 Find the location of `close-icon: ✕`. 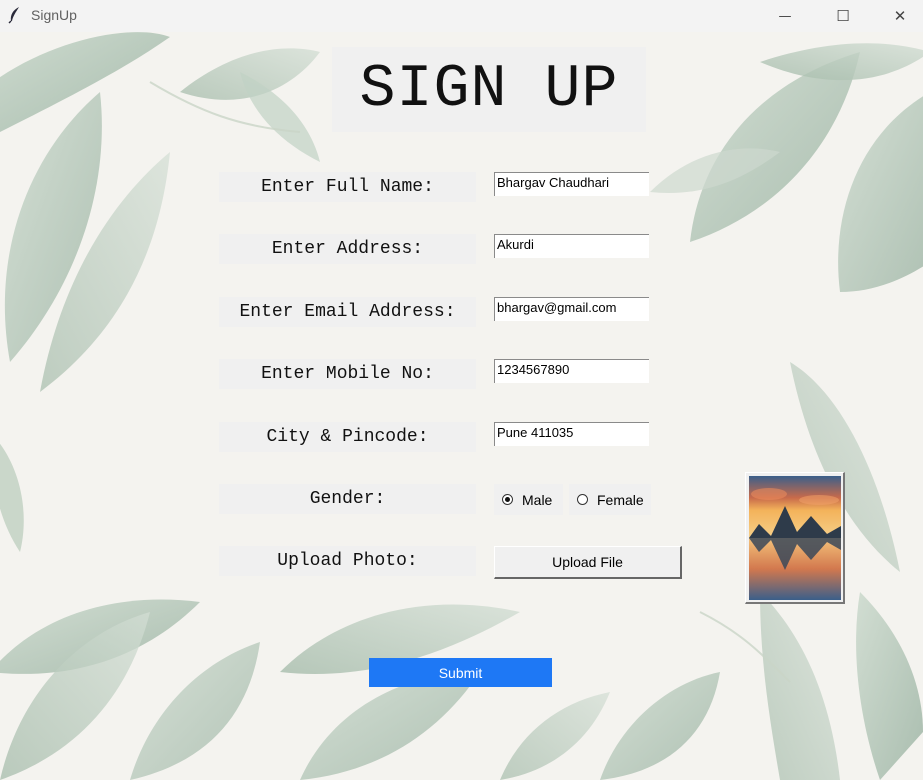

close-icon: ✕ is located at coordinates (900, 16).